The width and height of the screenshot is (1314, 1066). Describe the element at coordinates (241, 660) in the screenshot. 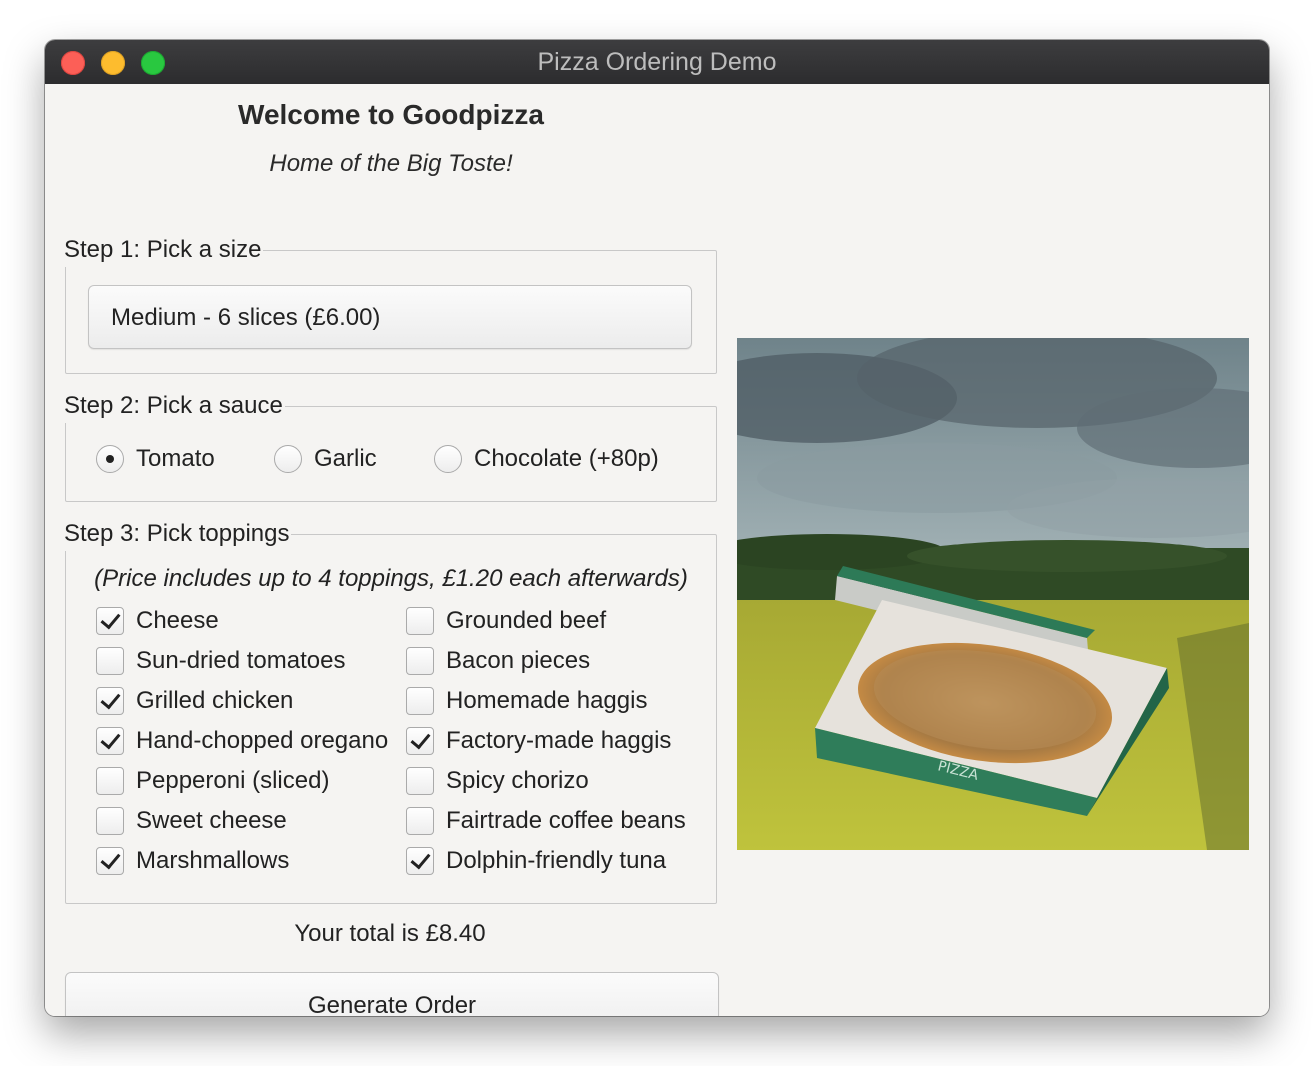

I see `checkbox-label: Sun-dried tomatoes` at that location.